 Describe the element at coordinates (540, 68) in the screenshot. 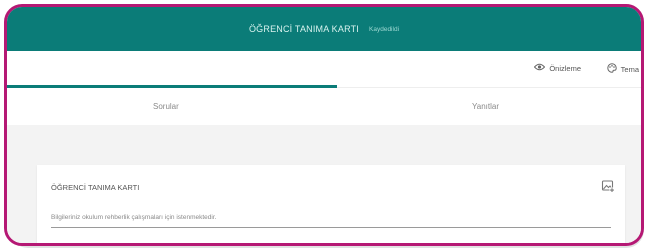

I see `eye-icon` at that location.